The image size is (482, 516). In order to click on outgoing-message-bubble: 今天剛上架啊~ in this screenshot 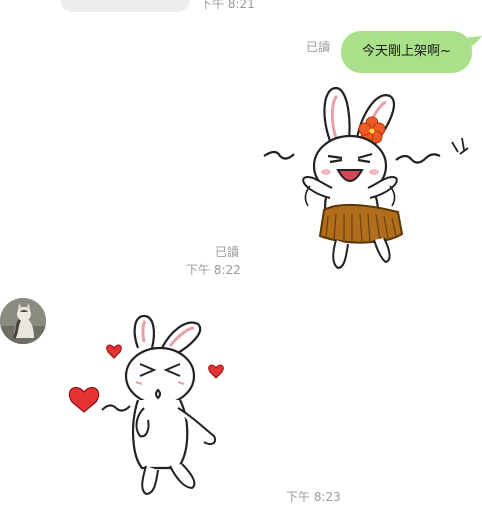, I will do `click(406, 52)`.